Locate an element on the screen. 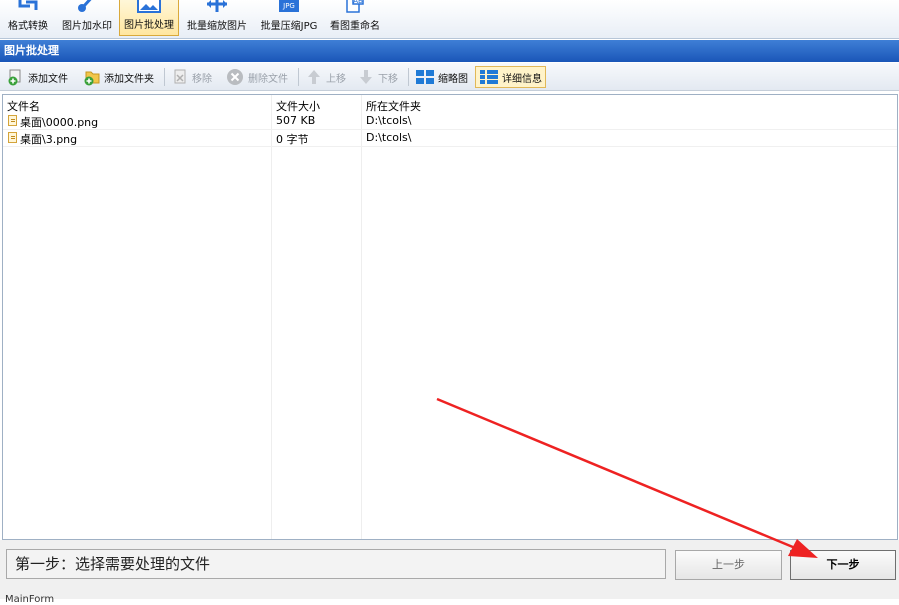 The width and height of the screenshot is (899, 605). rename-icon-text: AB is located at coordinates (358, 2).